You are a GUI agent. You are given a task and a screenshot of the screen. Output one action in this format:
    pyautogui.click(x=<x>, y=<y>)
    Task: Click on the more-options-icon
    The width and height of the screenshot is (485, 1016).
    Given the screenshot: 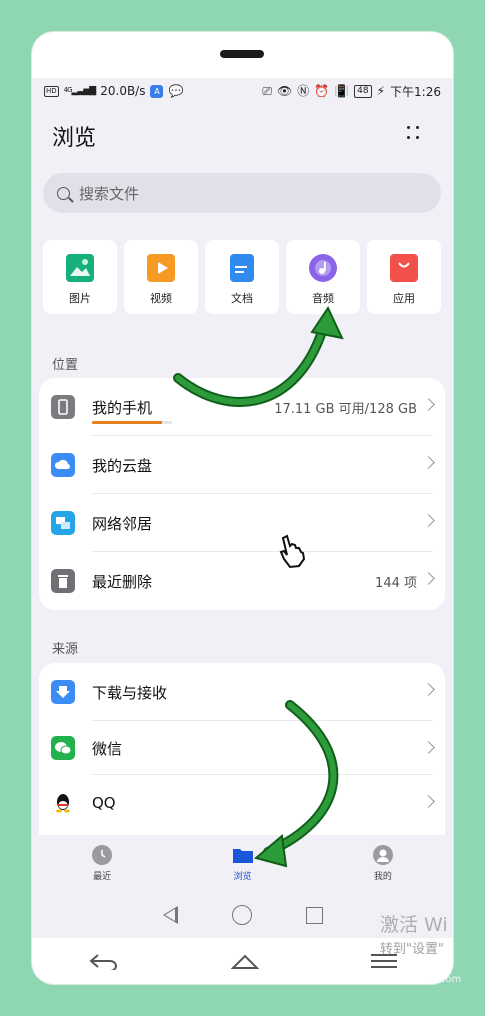 What is the action you would take?
    pyautogui.click(x=413, y=133)
    